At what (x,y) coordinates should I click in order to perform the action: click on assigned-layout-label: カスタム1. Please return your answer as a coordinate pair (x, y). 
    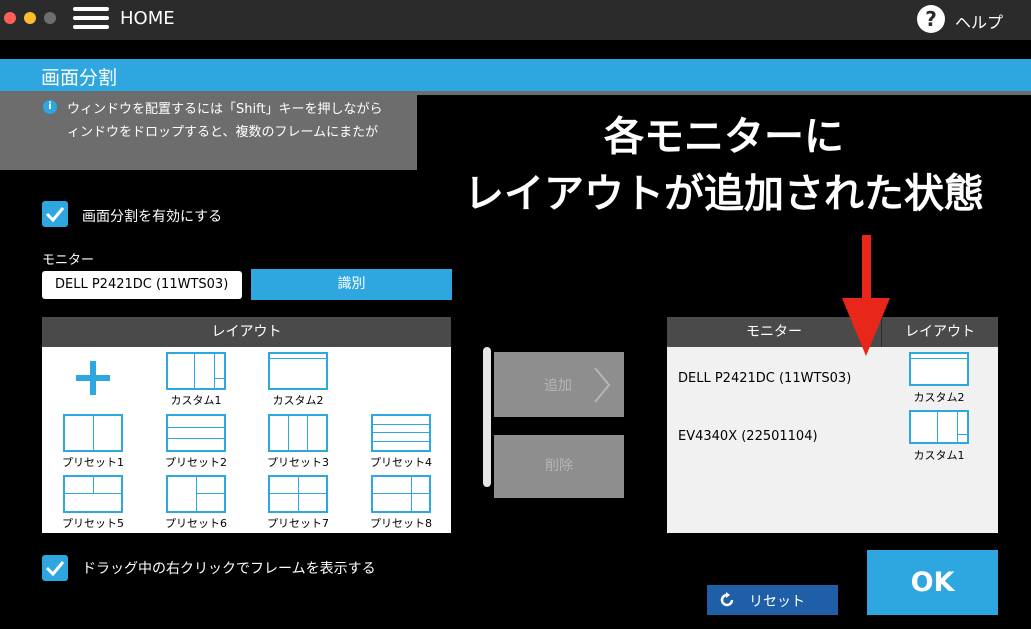
    Looking at the image, I should click on (939, 455).